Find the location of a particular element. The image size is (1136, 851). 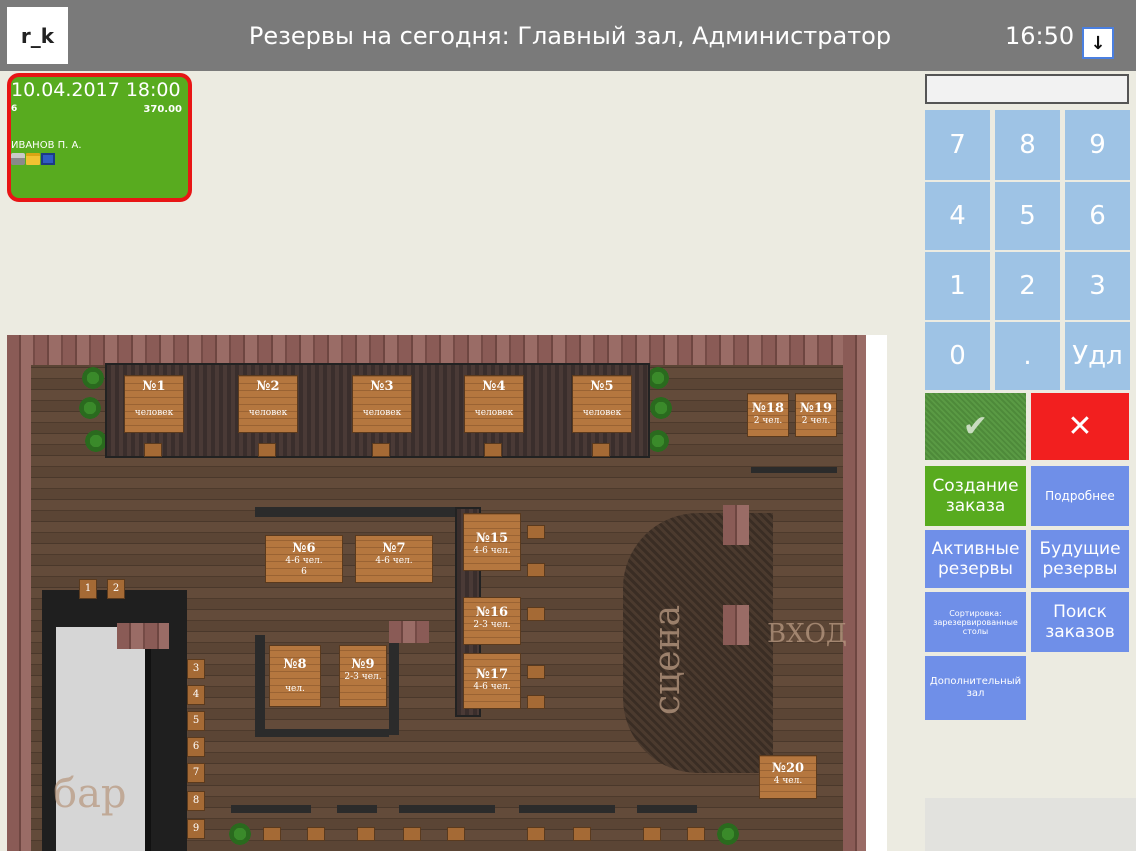

key-6: 6 is located at coordinates (1097, 216).